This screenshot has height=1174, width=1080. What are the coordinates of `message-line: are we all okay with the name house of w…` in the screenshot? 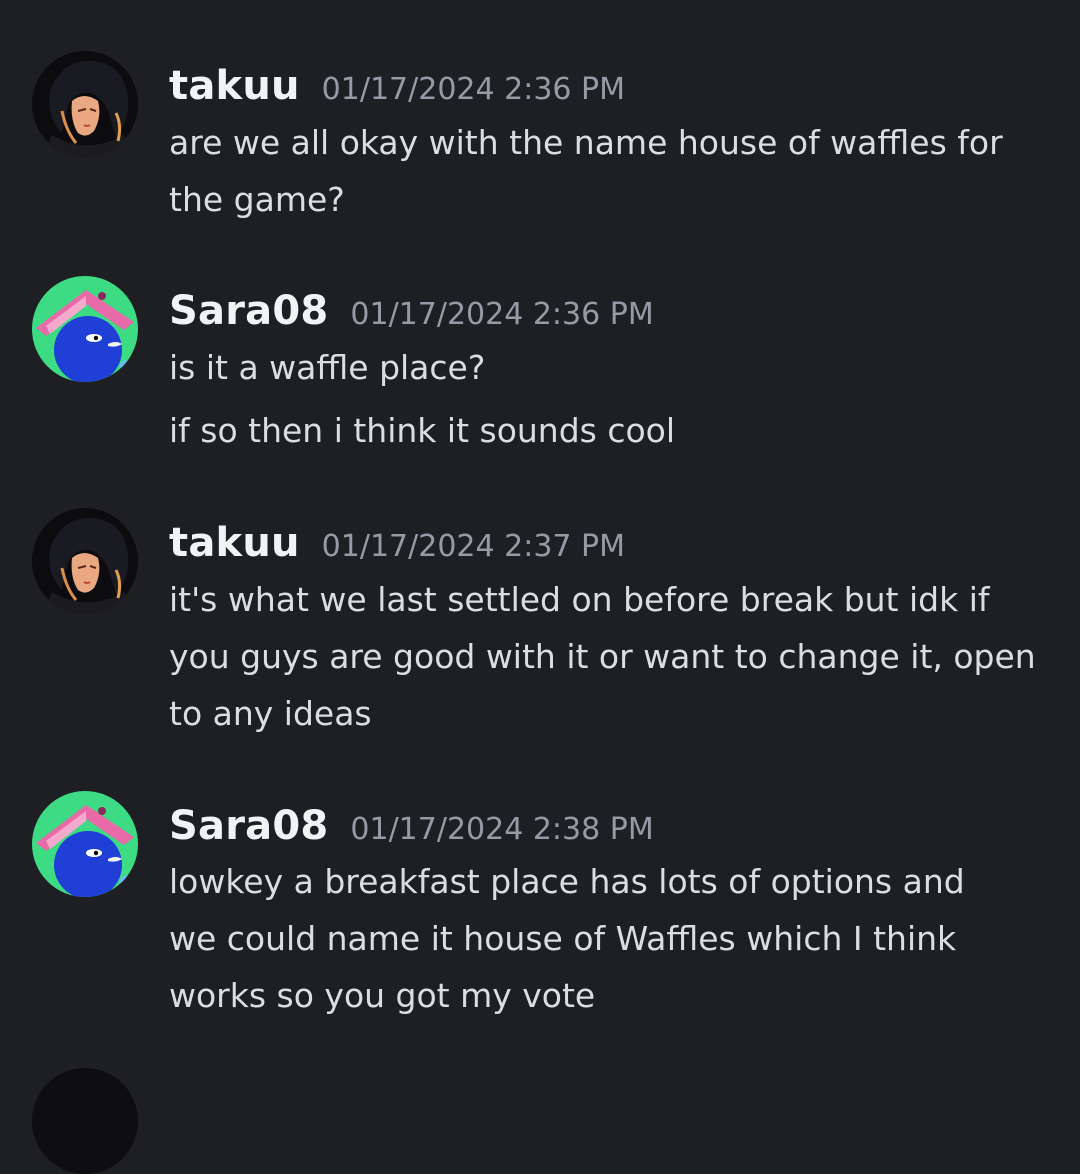 It's located at (586, 142).